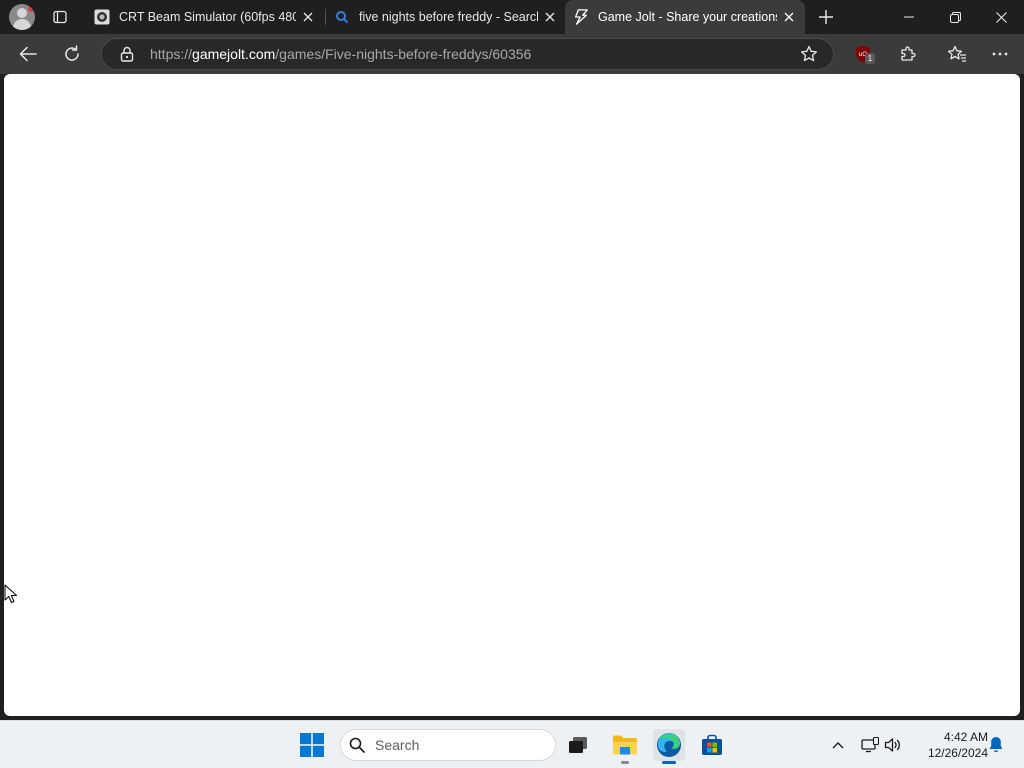 This screenshot has height=768, width=1024. I want to click on network-icon, so click(870, 745).